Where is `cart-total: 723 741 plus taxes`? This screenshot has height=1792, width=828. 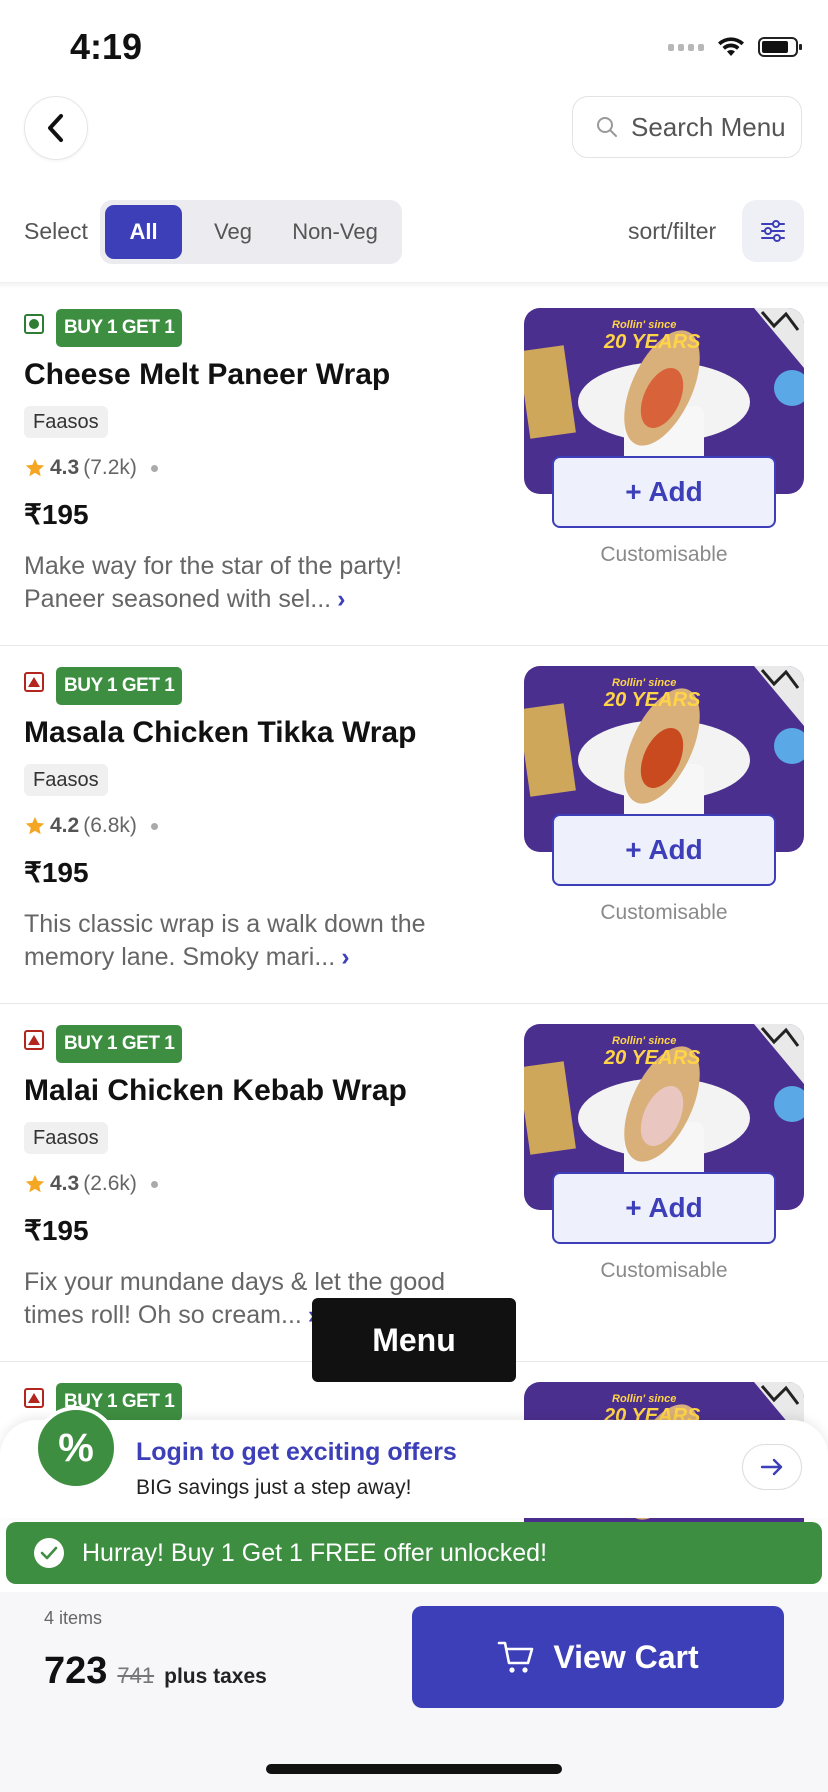
cart-total: 723 741 plus taxes is located at coordinates (155, 1671).